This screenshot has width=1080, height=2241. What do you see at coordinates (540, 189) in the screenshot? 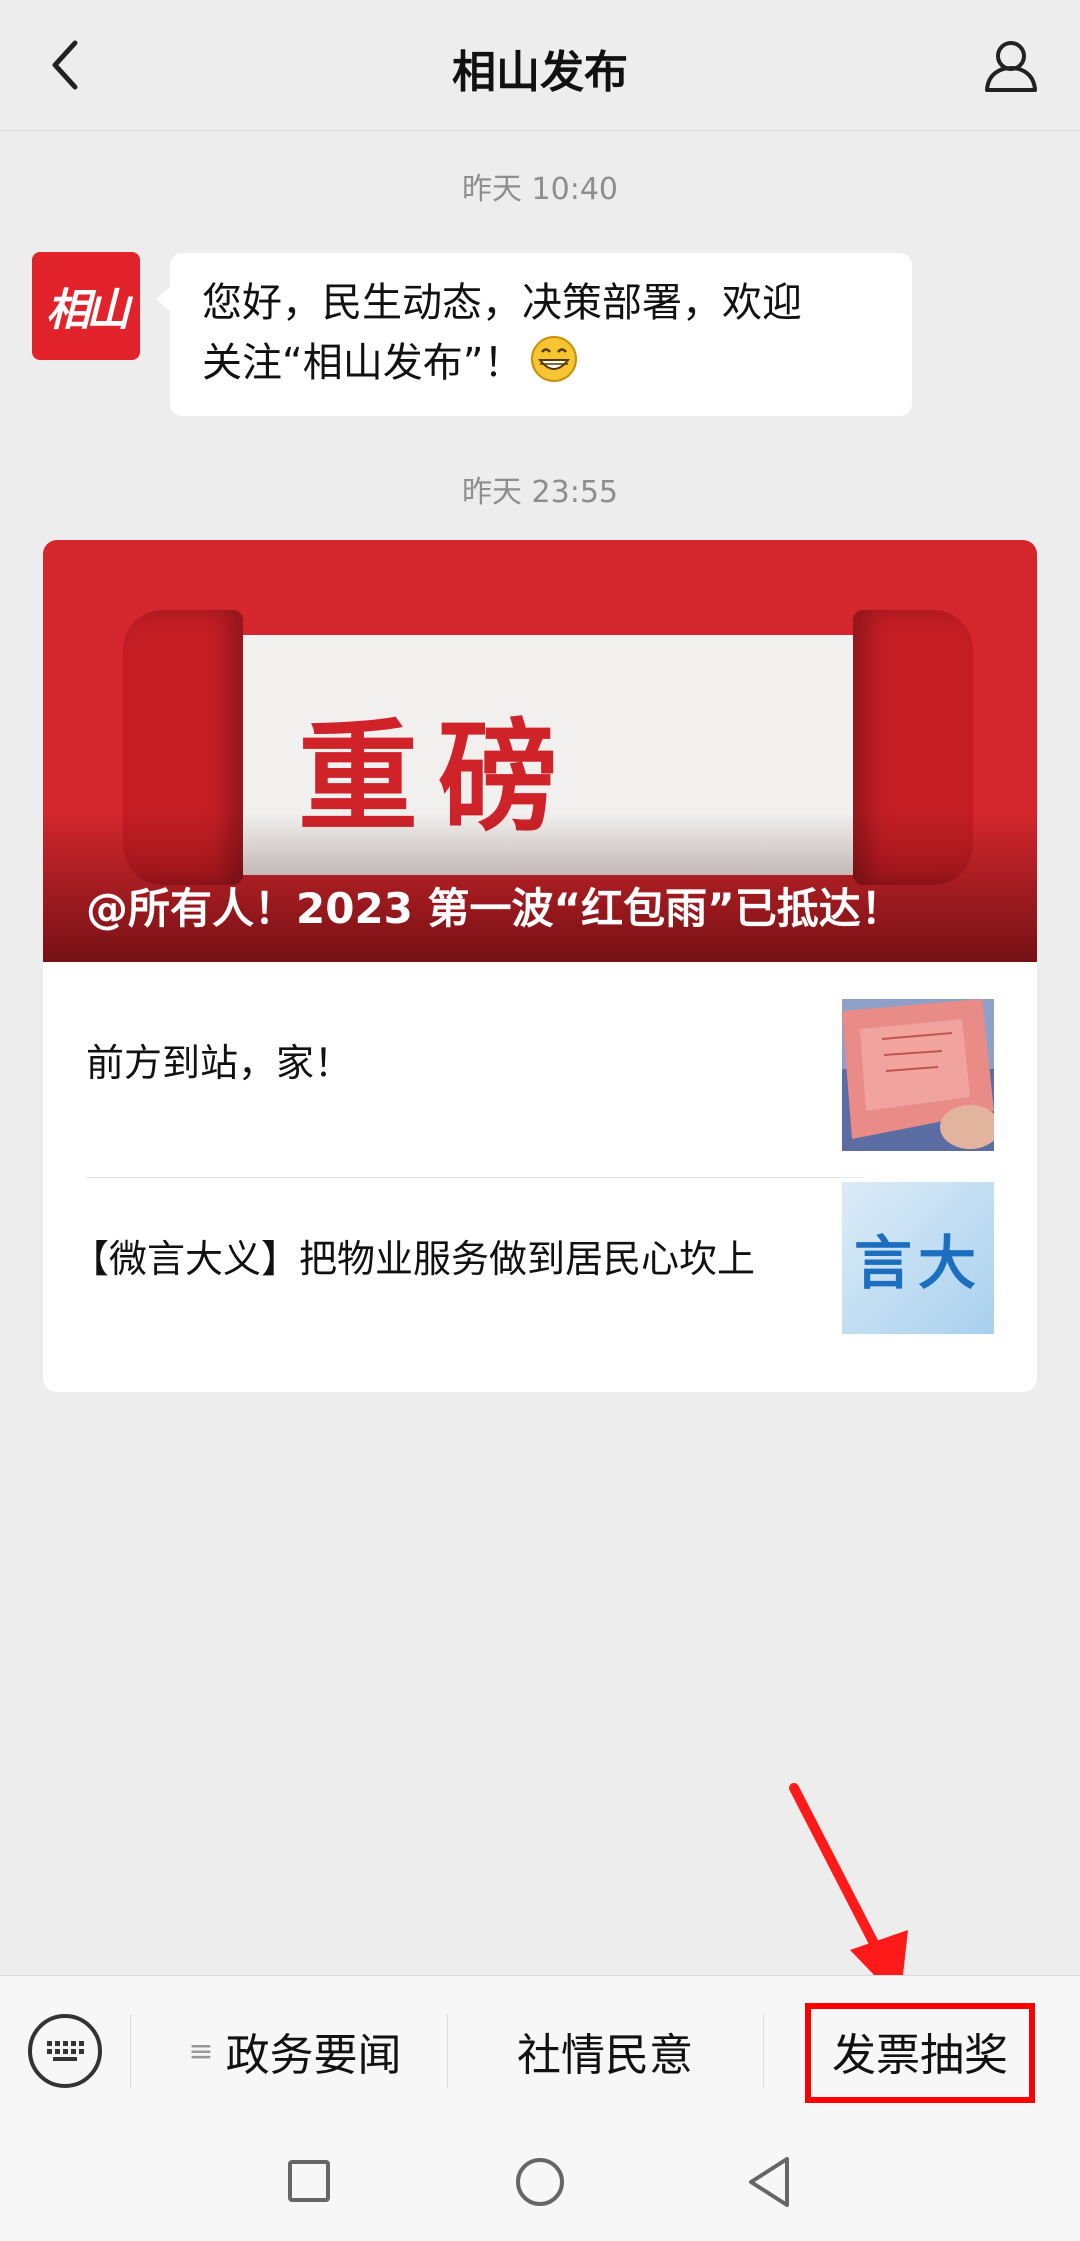
I see `timestamp: 昨天 10:40` at bounding box center [540, 189].